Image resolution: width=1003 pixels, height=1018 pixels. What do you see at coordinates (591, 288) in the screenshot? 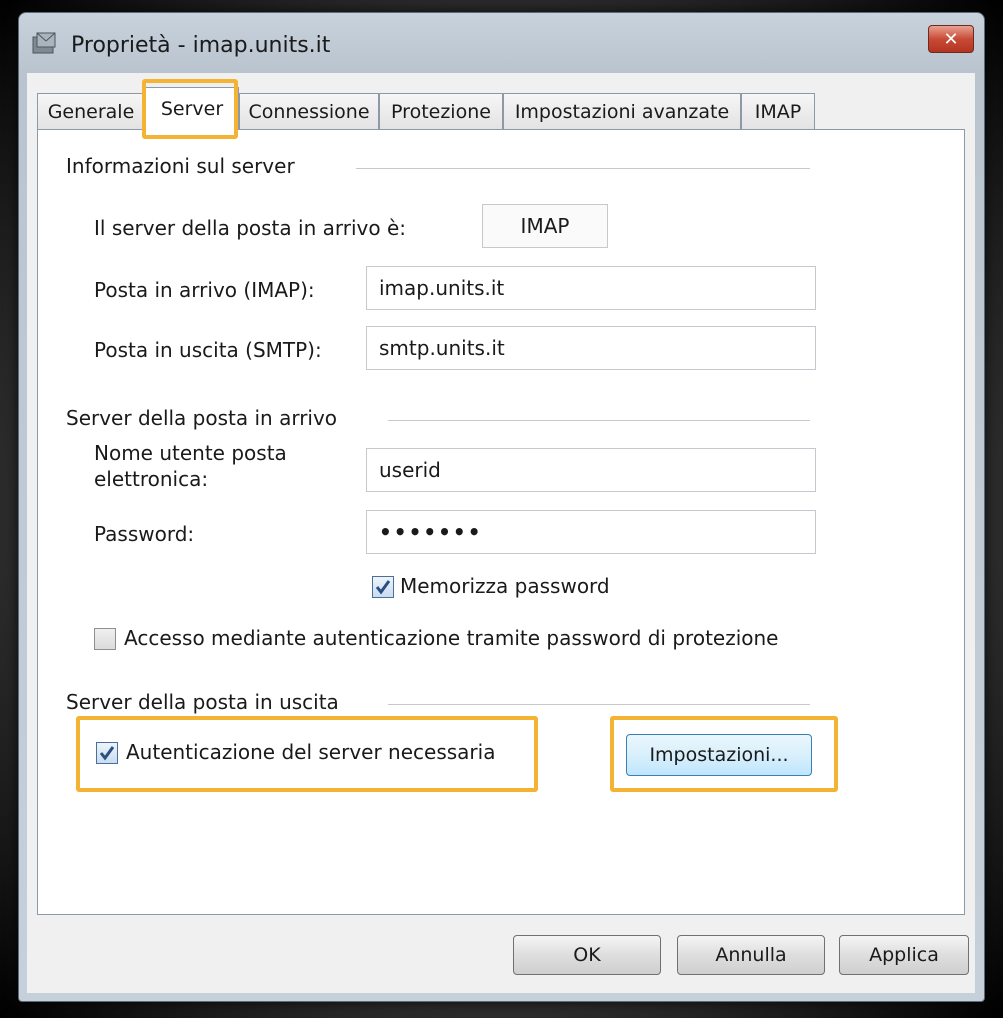
I see `incoming-server-field` at bounding box center [591, 288].